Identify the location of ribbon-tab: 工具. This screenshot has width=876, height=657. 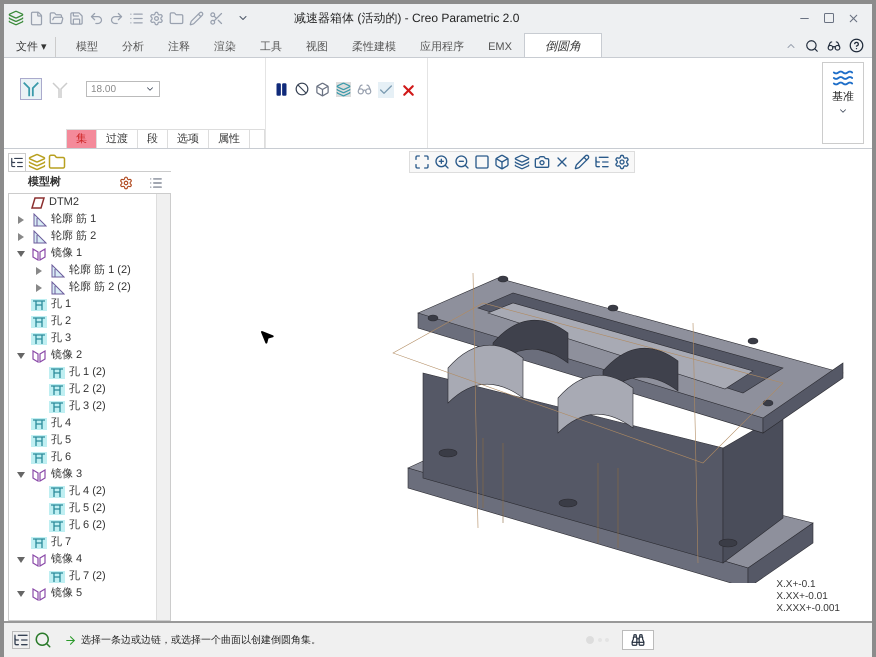
(271, 47).